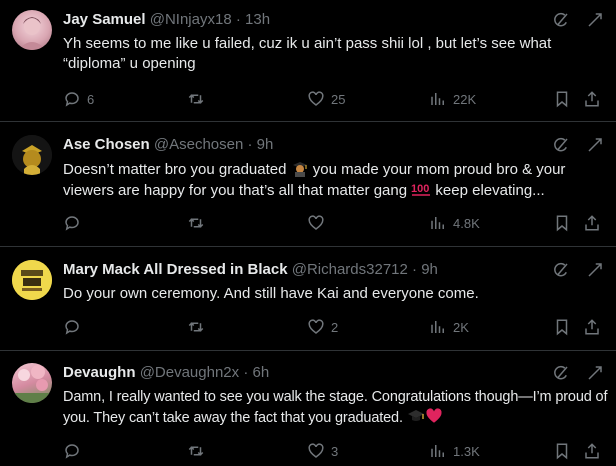  I want to click on like-button: 2, so click(322, 327).